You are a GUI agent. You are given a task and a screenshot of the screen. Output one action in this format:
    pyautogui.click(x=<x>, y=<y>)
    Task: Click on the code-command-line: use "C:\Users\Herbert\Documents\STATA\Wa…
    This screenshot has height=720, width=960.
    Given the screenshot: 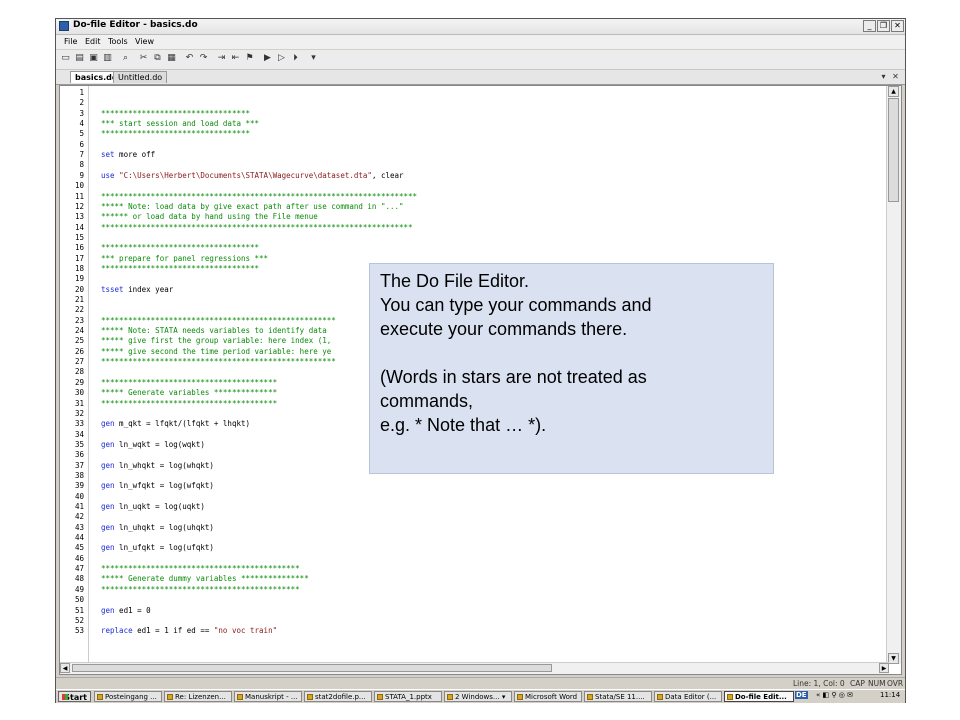 What is the action you would take?
    pyautogui.click(x=252, y=175)
    